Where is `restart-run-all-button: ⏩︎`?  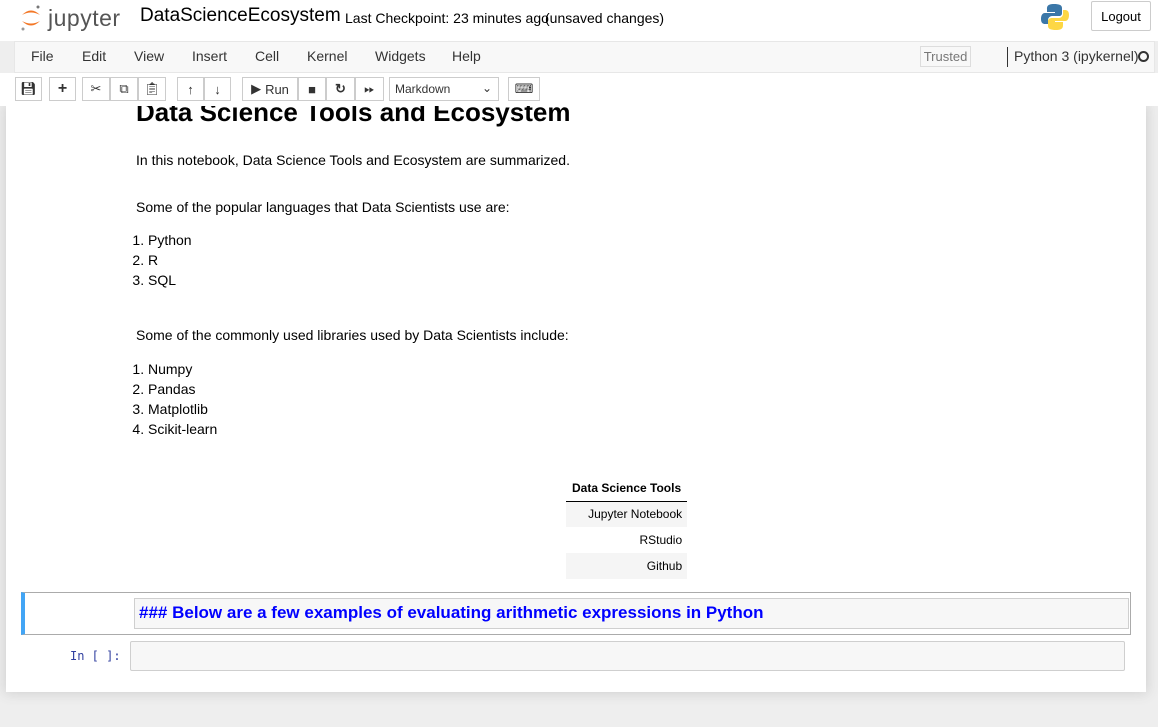 restart-run-all-button: ⏩︎ is located at coordinates (369, 89).